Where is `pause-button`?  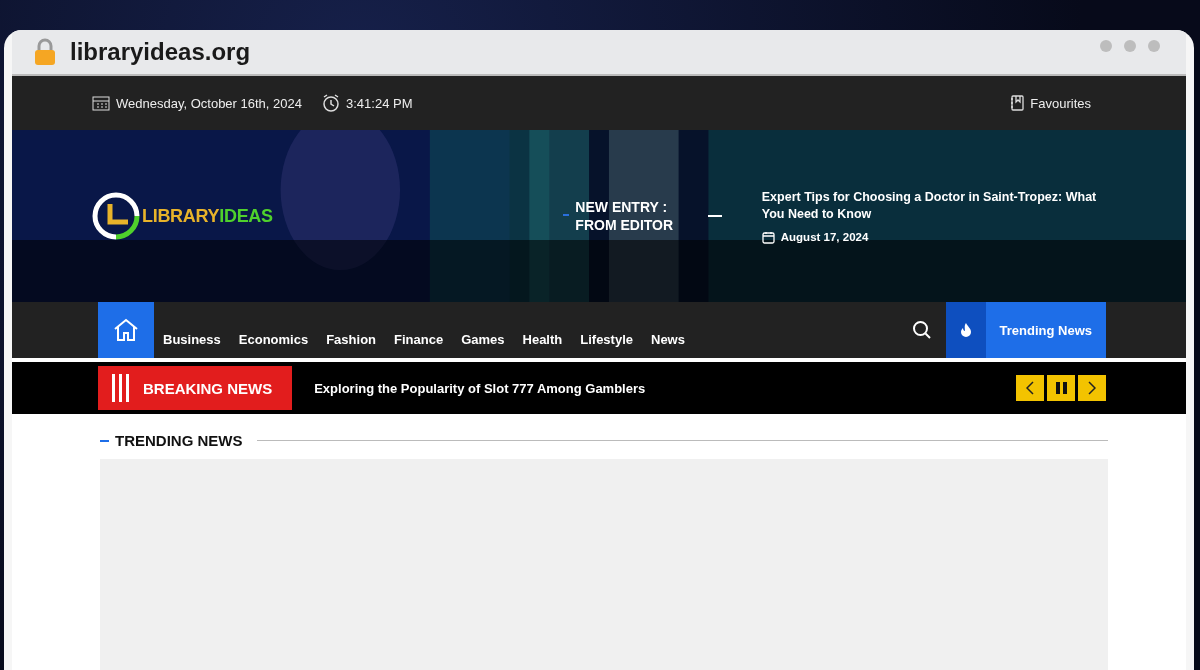 pause-button is located at coordinates (1061, 388).